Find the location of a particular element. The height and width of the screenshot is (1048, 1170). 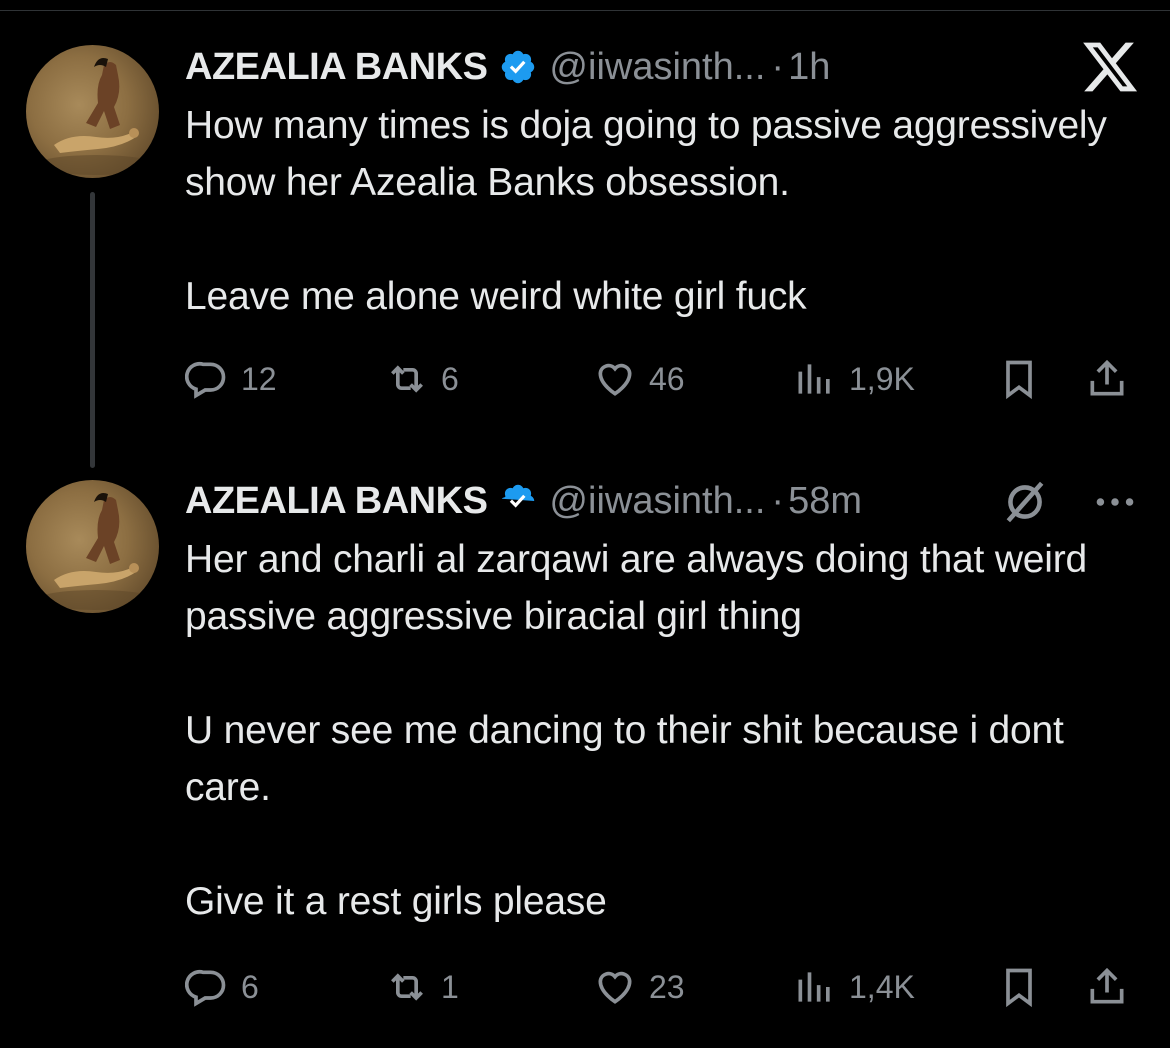

reply-button: 6 is located at coordinates (222, 987).